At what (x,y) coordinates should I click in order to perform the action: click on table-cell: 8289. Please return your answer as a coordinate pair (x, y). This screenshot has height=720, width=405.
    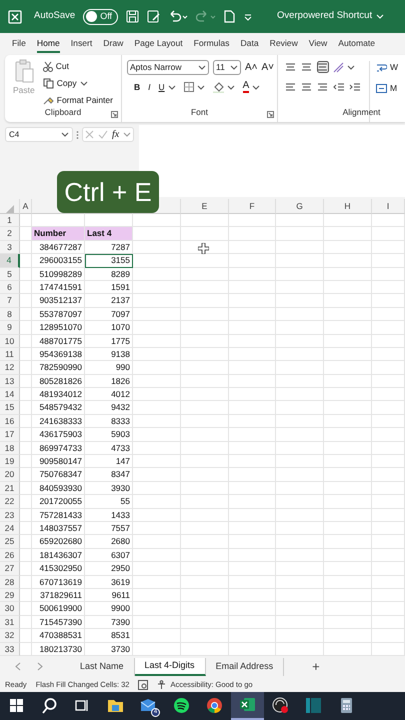
    Looking at the image, I should click on (109, 274).